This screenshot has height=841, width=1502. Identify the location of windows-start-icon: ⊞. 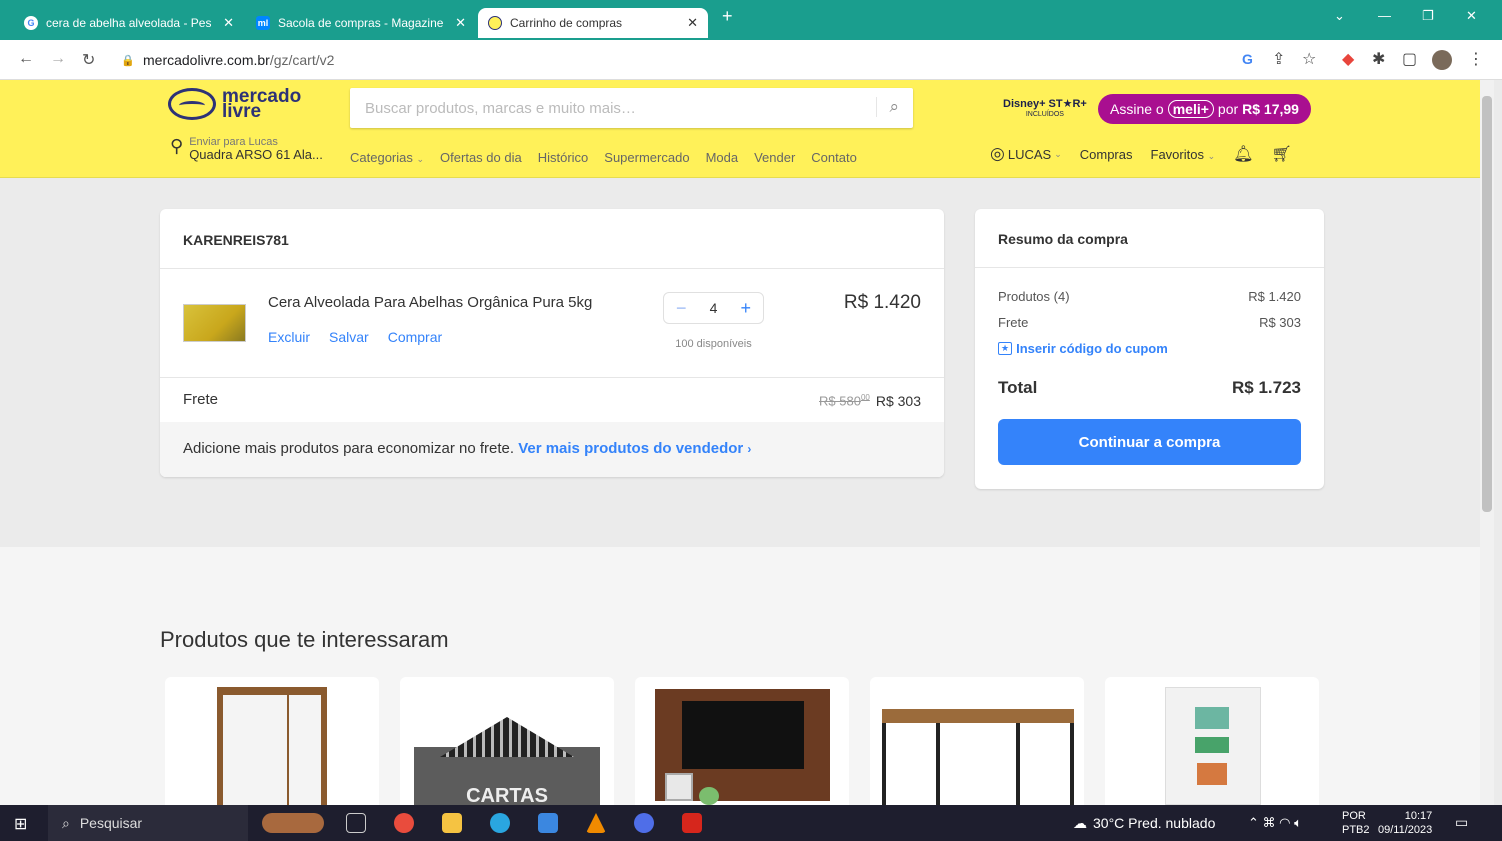
(20, 824).